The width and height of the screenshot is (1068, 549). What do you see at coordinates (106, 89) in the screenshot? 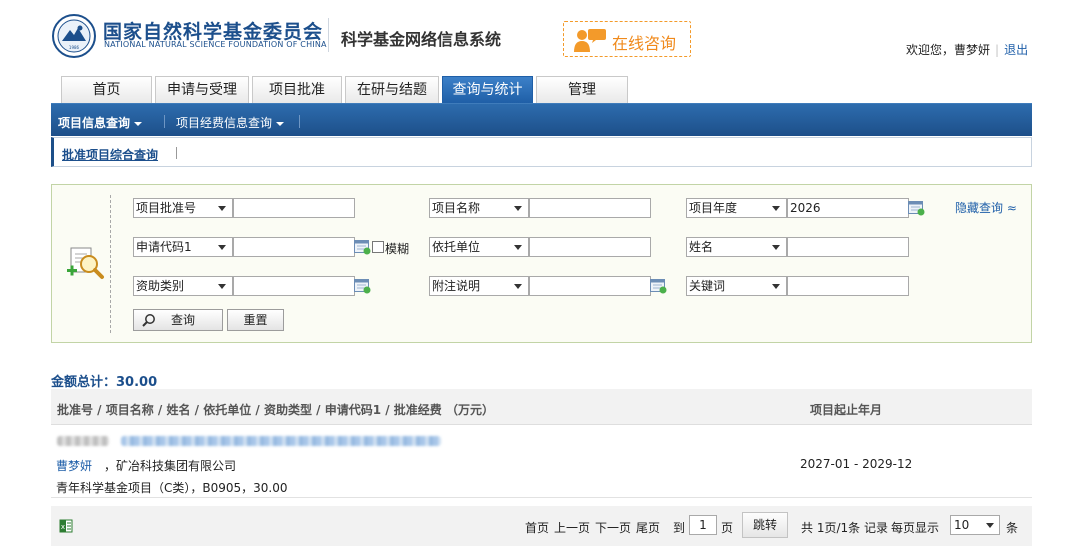
I see `tab-home: 首页` at bounding box center [106, 89].